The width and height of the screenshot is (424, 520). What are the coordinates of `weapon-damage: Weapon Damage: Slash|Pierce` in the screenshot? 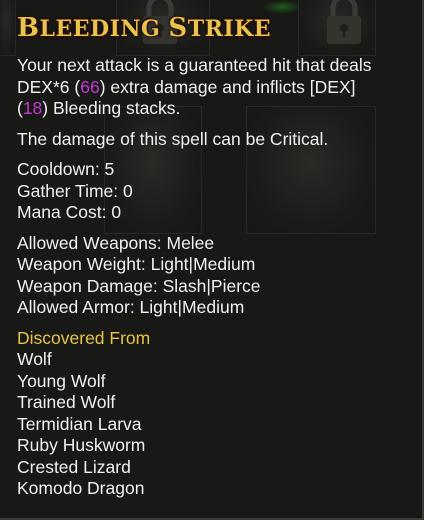 It's located at (139, 285).